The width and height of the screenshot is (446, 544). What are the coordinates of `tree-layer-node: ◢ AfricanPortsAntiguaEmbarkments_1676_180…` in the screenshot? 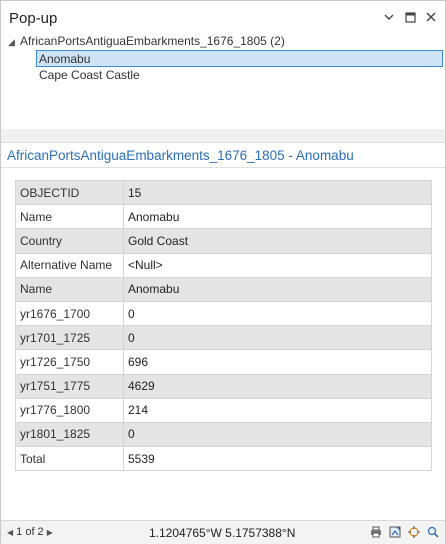 It's located at (146, 41).